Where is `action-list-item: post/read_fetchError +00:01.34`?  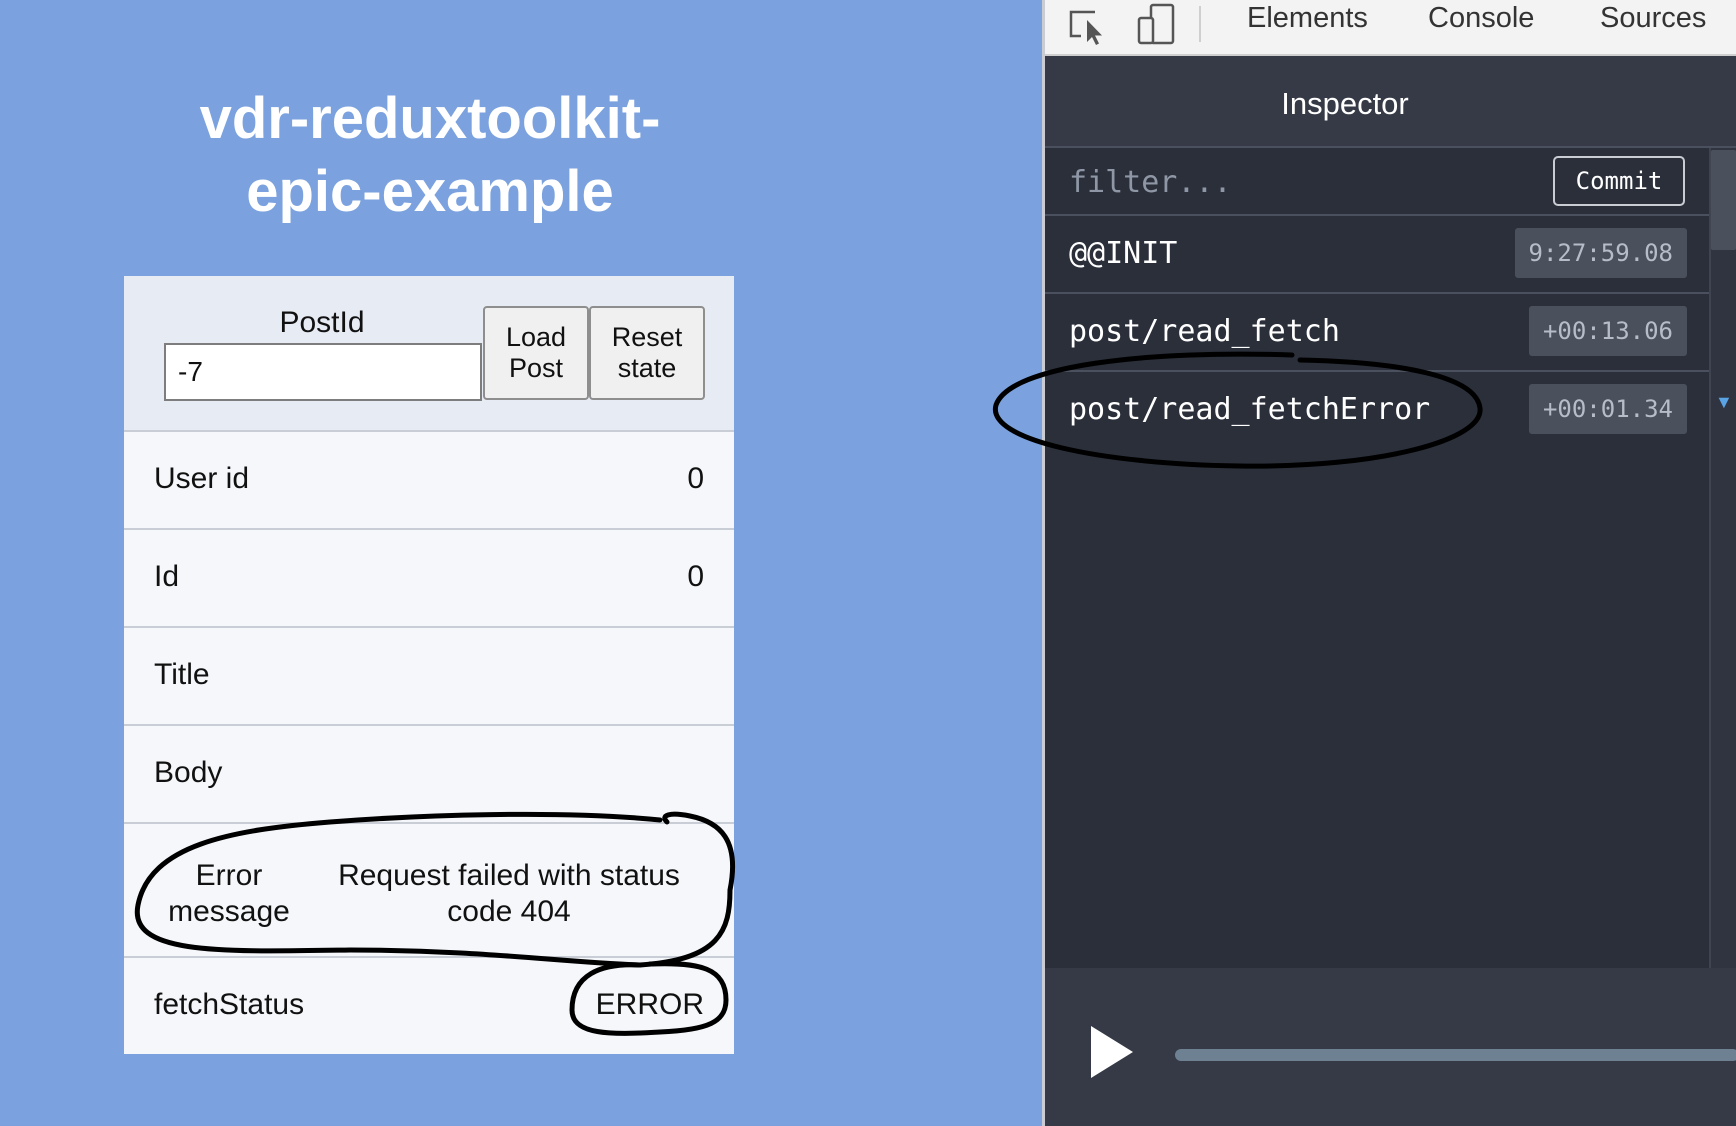
action-list-item: post/read_fetchError +00:01.34 is located at coordinates (1377, 411).